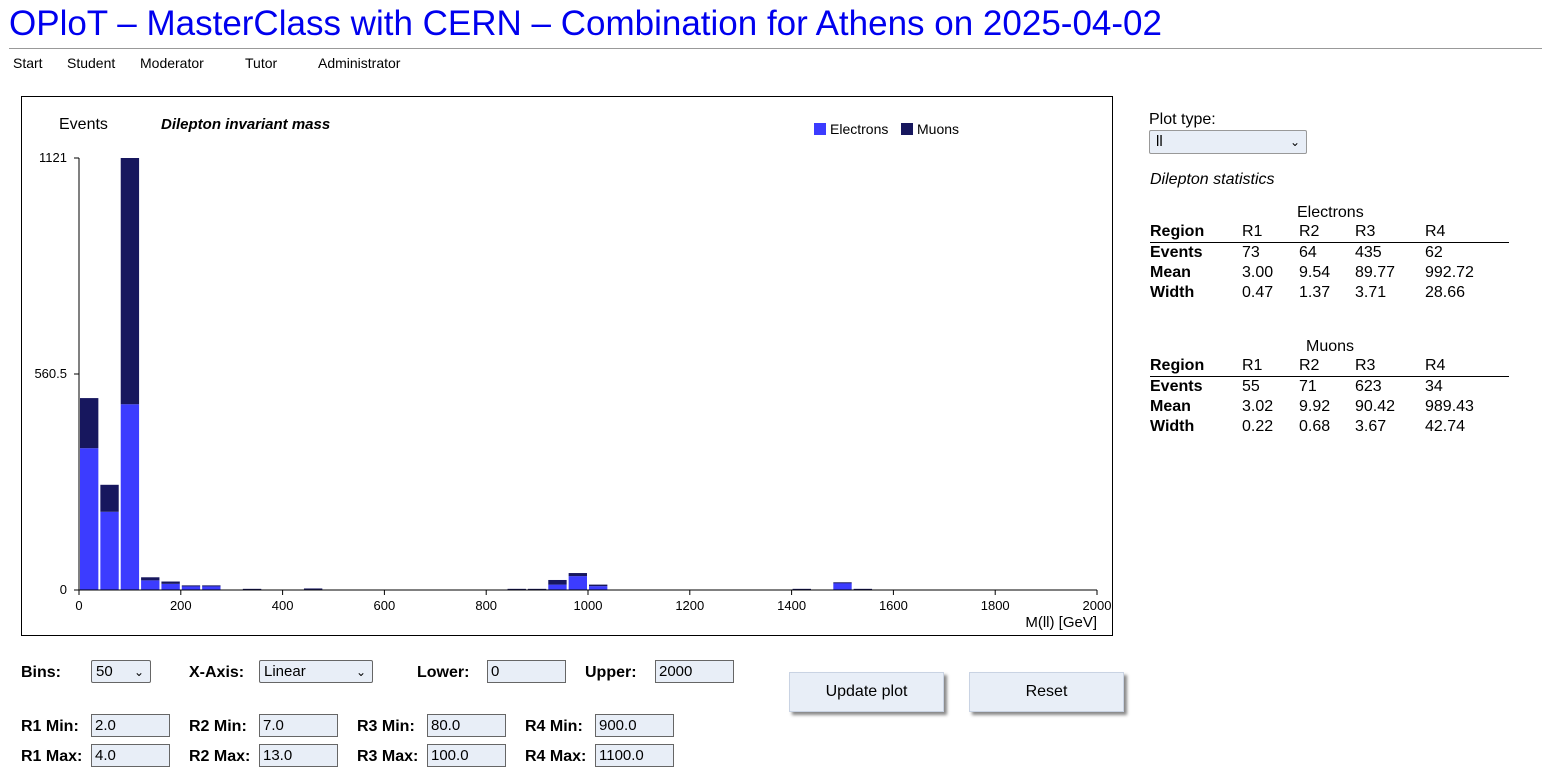 This screenshot has height=775, width=1542. What do you see at coordinates (694, 671) in the screenshot?
I see `upper-input: 2000` at bounding box center [694, 671].